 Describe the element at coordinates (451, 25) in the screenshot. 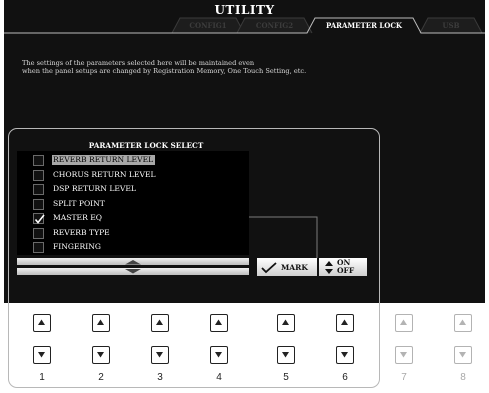

I see `tab-usb: USB` at that location.